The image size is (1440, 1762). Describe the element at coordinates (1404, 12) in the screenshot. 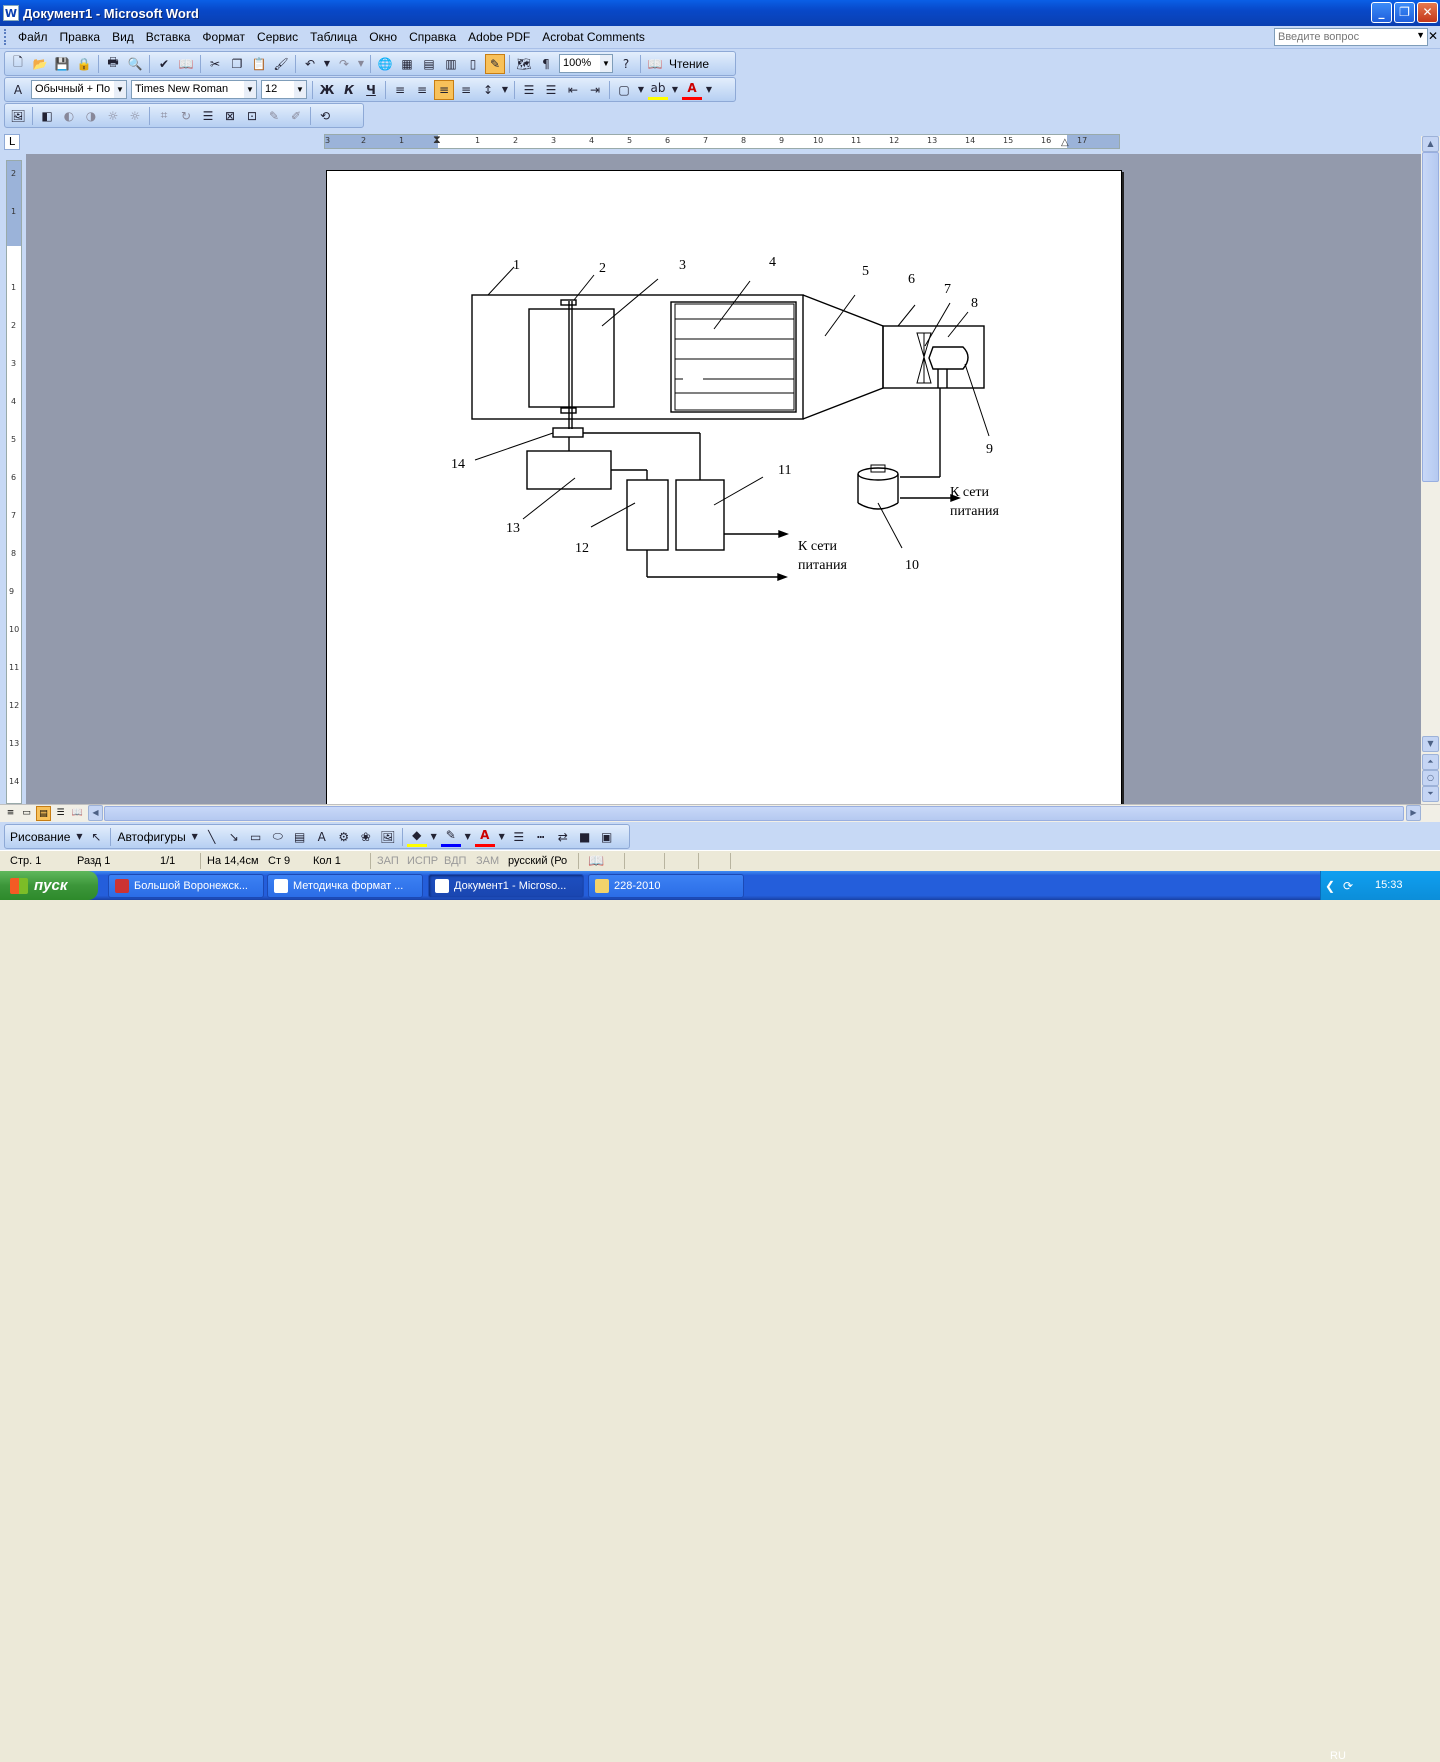

I see `restore-button: ❐` at that location.